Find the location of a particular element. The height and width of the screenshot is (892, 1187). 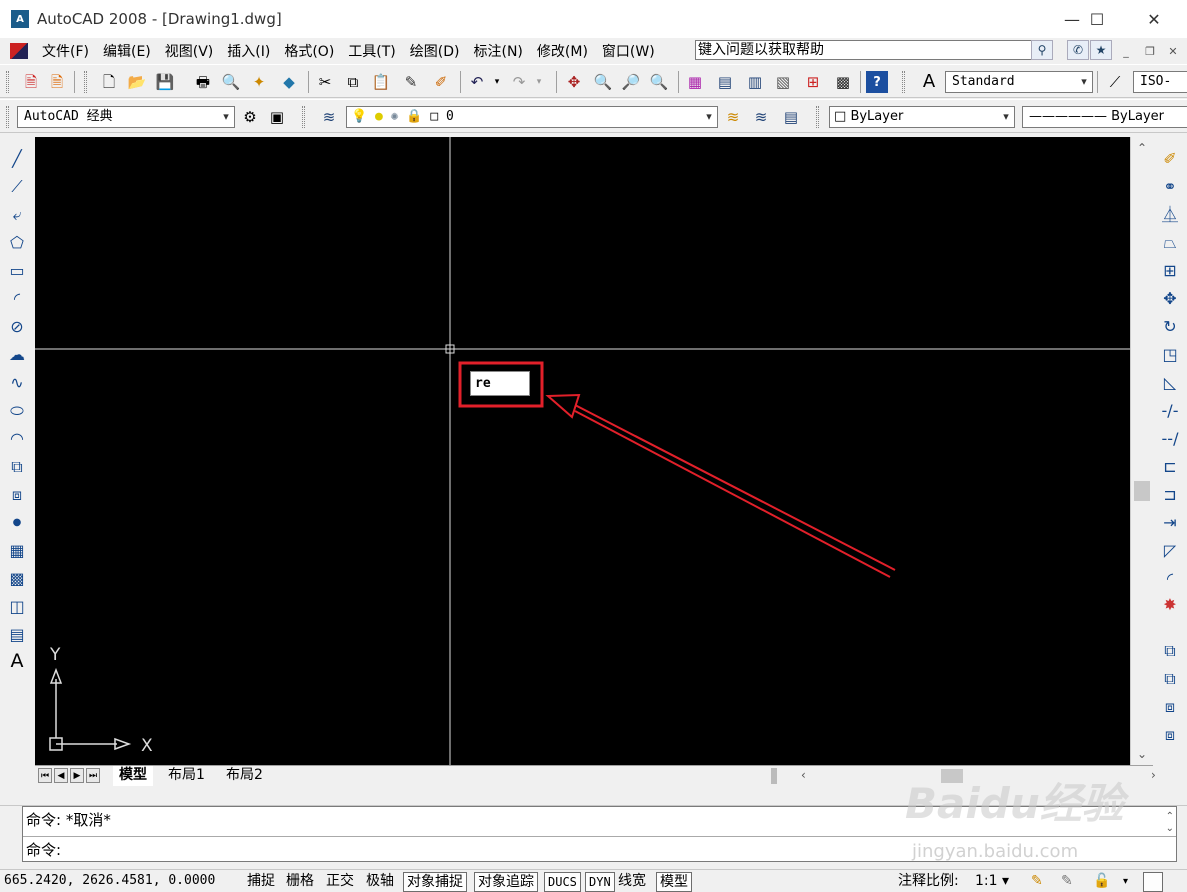

maximize-button: ☐ is located at coordinates (1097, 19).